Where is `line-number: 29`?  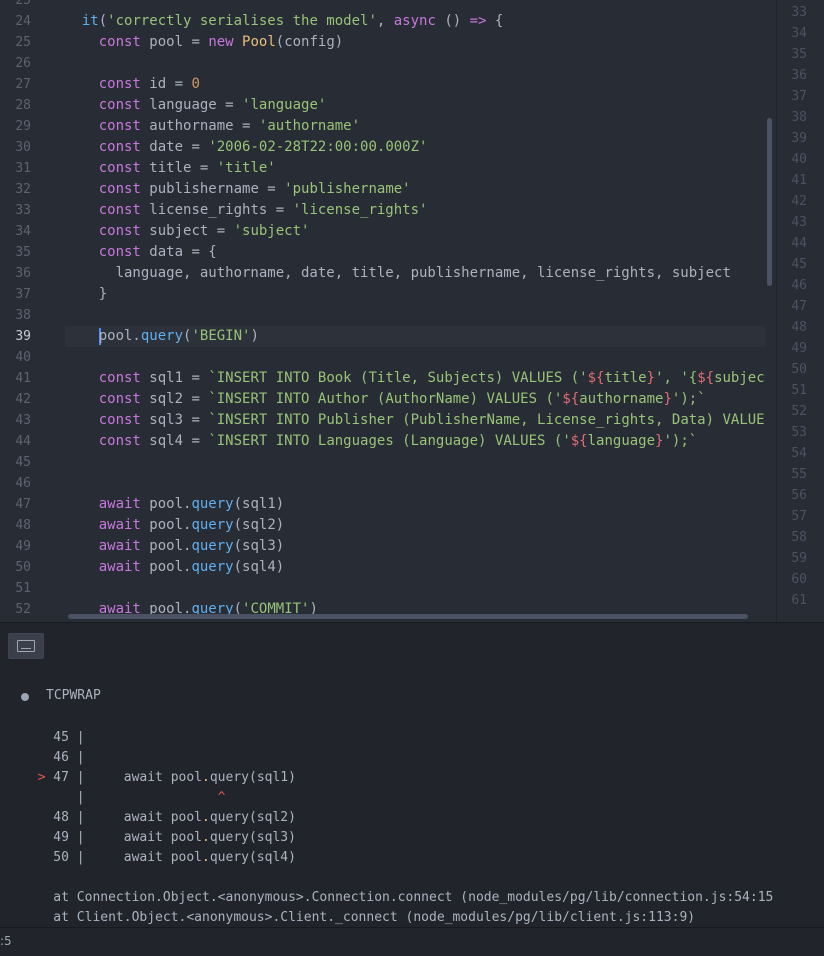 line-number: 29 is located at coordinates (23, 126).